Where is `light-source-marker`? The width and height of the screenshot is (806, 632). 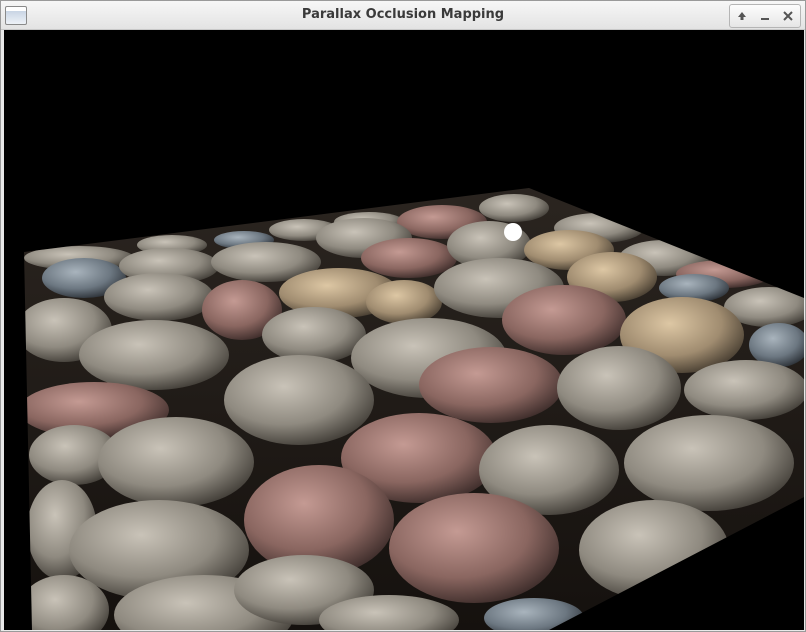
light-source-marker is located at coordinates (513, 232).